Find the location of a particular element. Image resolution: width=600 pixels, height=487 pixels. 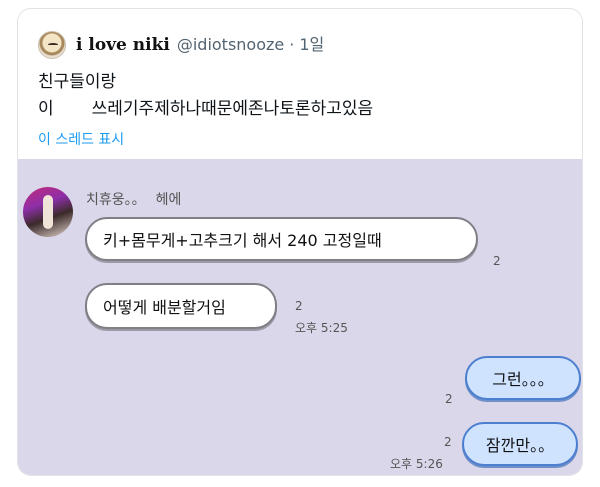

tweet-author-line: i love niki @idiotsnooze · 1일 is located at coordinates (200, 43).